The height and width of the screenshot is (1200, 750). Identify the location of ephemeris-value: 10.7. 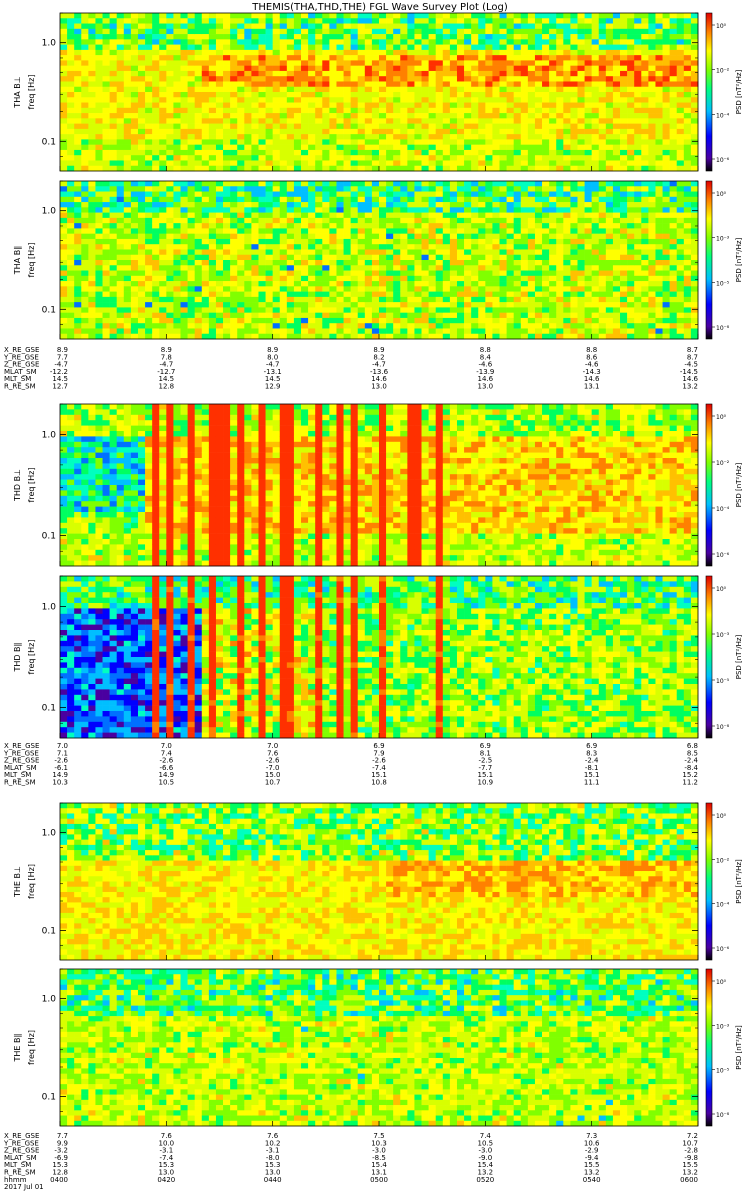
(273, 783).